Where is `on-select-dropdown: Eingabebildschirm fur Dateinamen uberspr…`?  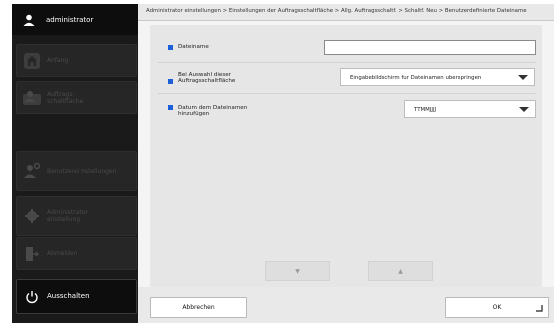 on-select-dropdown: Eingabebildschirm fur Dateinamen uberspr… is located at coordinates (437, 77).